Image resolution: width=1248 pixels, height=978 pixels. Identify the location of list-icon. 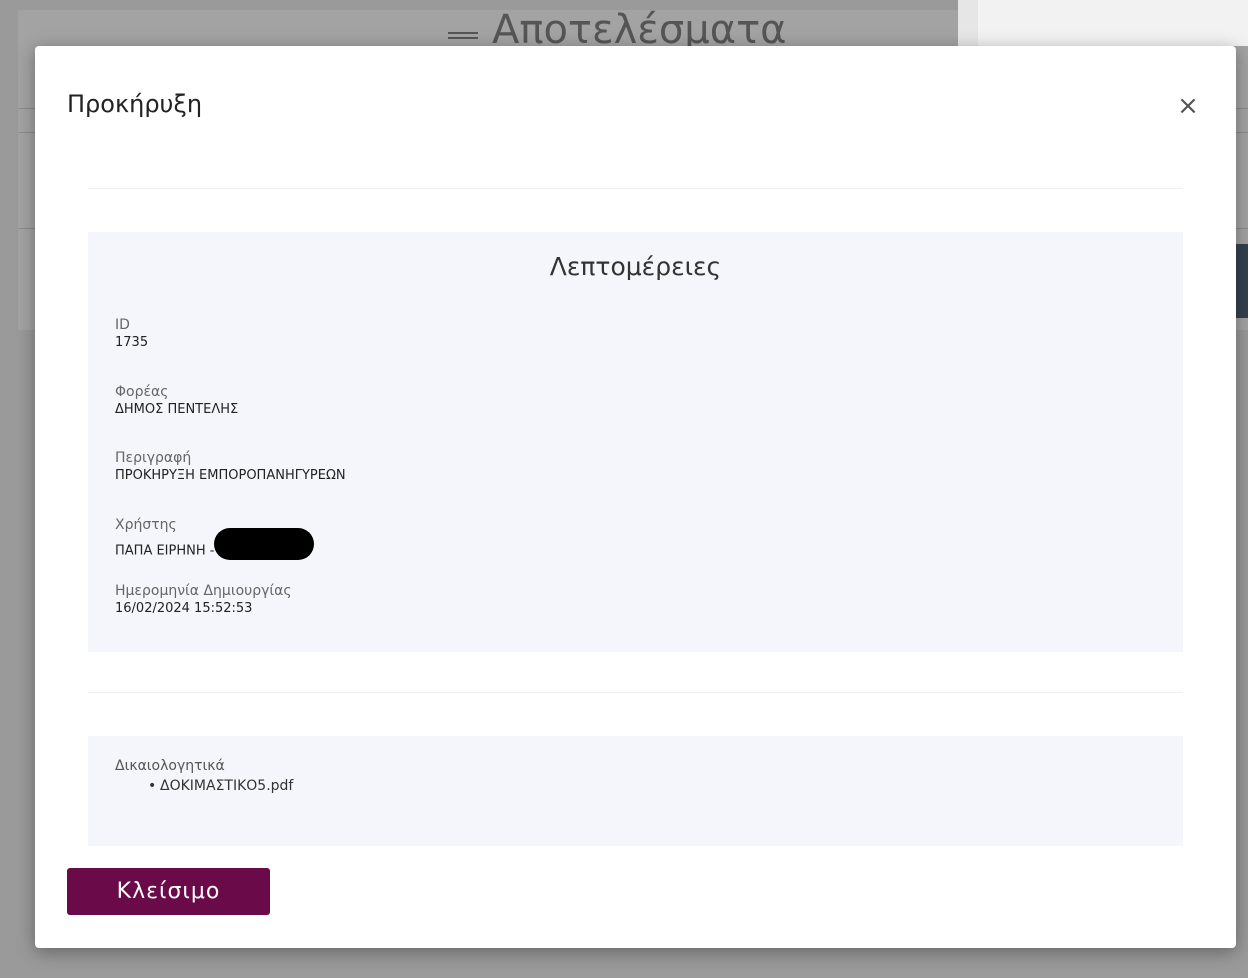
(463, 38).